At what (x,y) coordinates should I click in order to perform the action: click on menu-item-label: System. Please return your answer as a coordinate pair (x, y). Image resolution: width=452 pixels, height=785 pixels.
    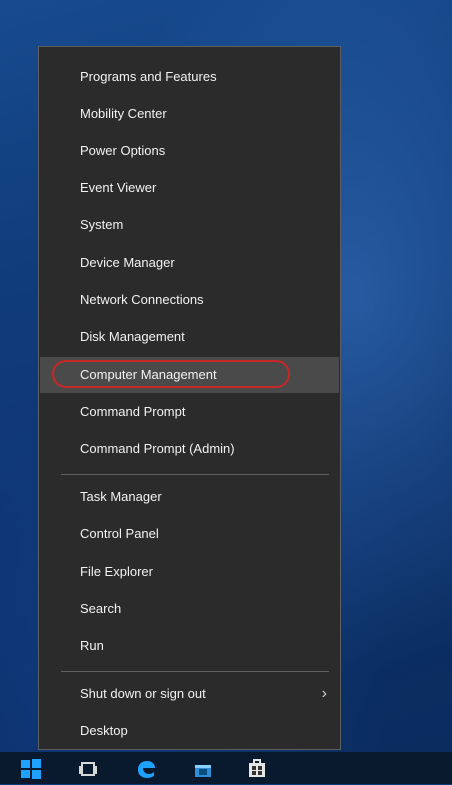
    Looking at the image, I should click on (102, 224).